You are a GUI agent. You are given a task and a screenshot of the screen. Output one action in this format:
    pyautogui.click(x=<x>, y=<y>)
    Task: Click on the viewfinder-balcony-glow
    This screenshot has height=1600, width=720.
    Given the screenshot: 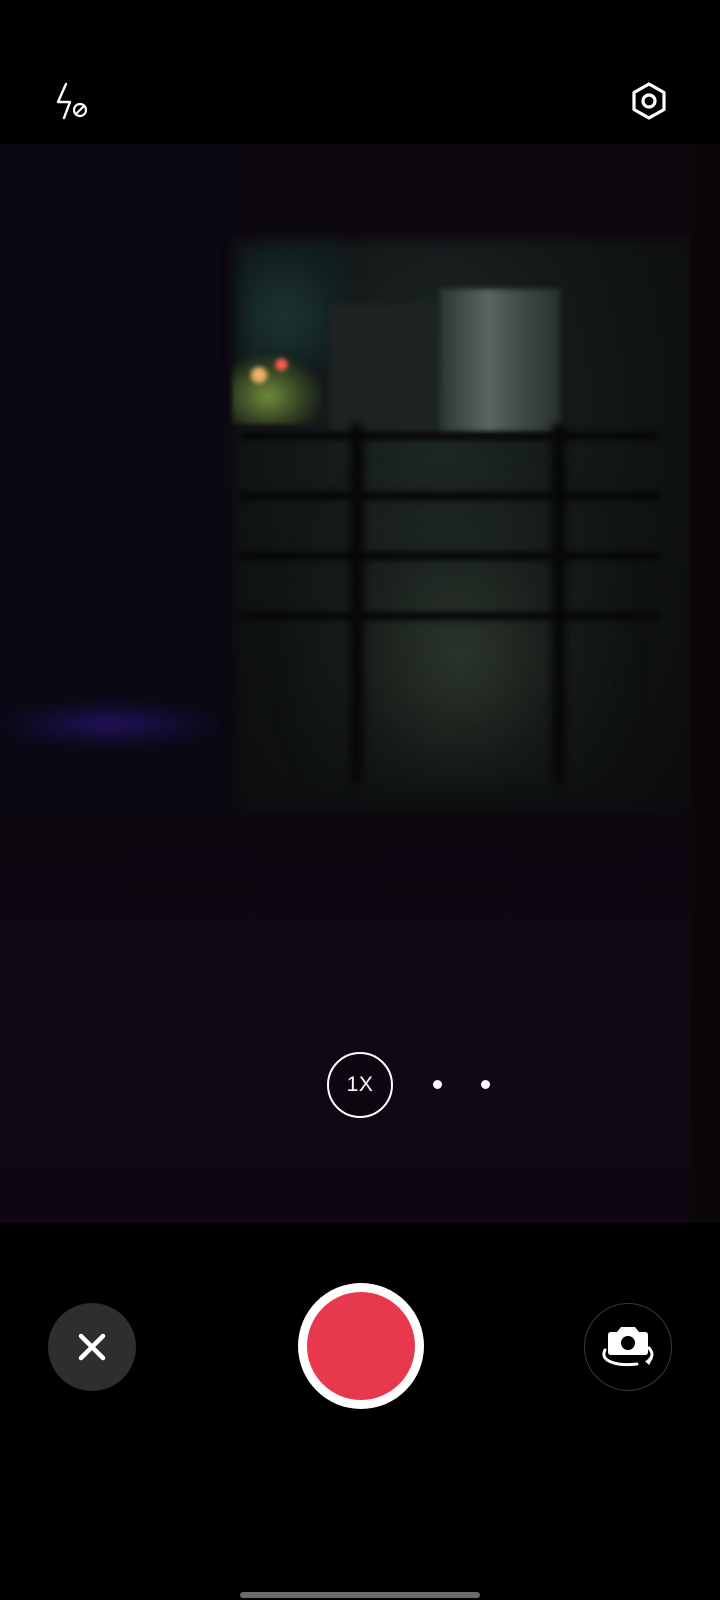 What is the action you would take?
    pyautogui.click(x=460, y=624)
    